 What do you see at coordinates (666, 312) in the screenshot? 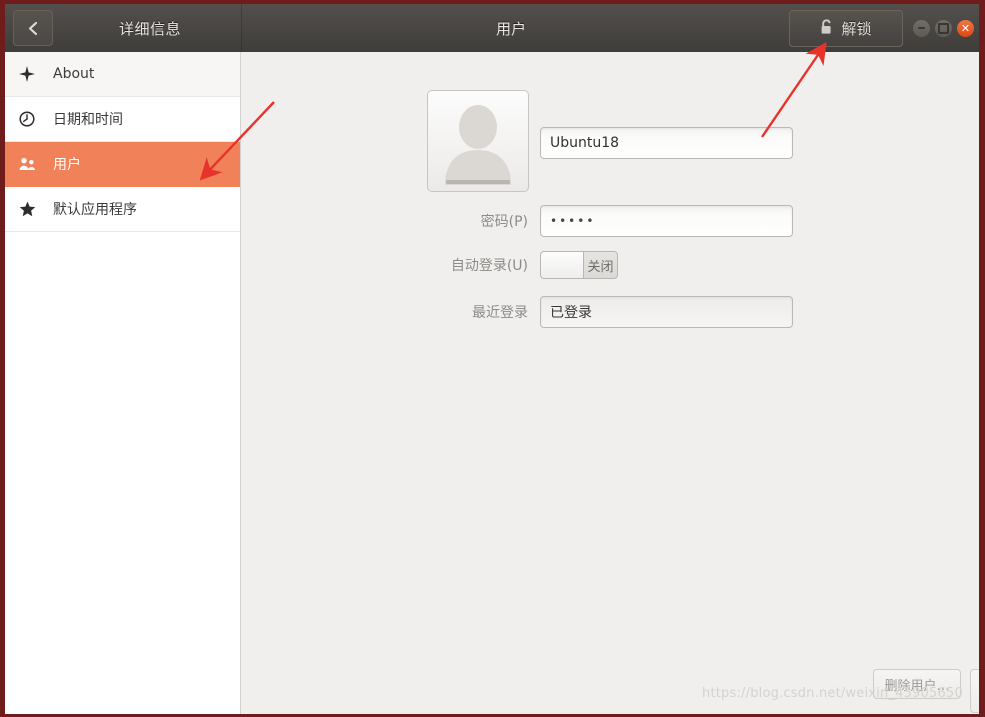
I see `lastlogin-value-box: 已登录` at bounding box center [666, 312].